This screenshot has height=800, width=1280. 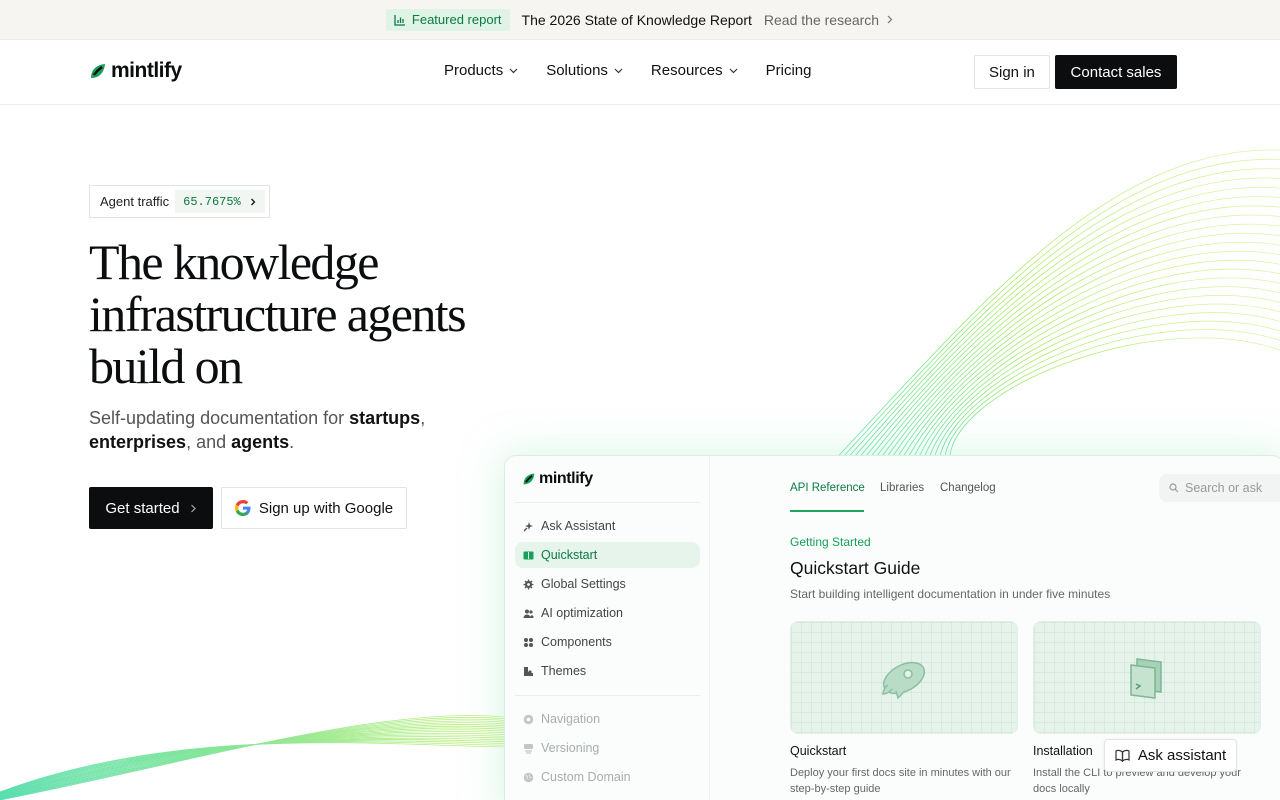 What do you see at coordinates (528, 555) in the screenshot?
I see `book-icon` at bounding box center [528, 555].